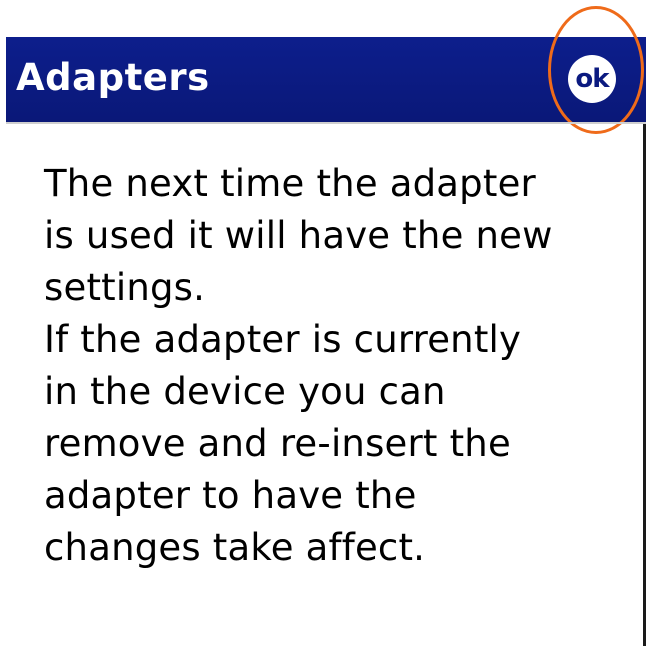  I want to click on ok-button: ok, so click(592, 79).